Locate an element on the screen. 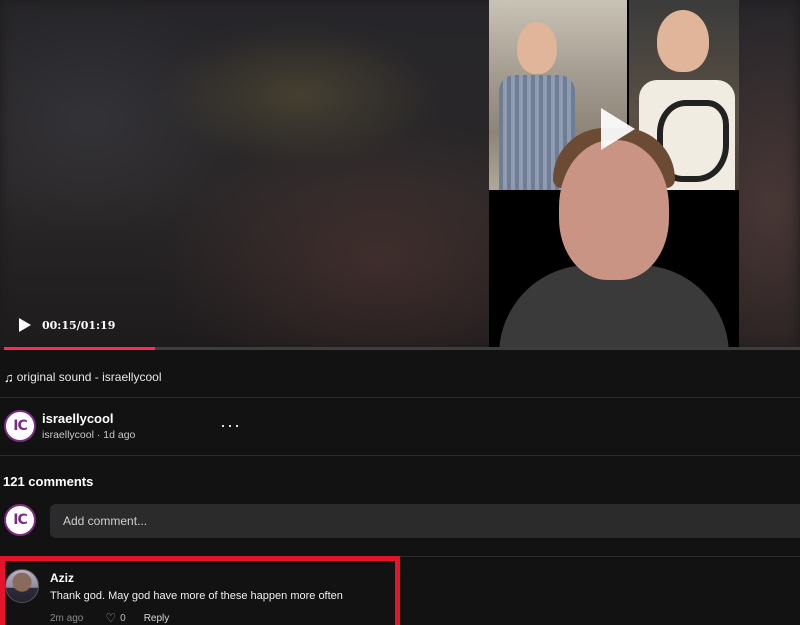 This screenshot has width=800, height=625. commenter-avatar is located at coordinates (22, 586).